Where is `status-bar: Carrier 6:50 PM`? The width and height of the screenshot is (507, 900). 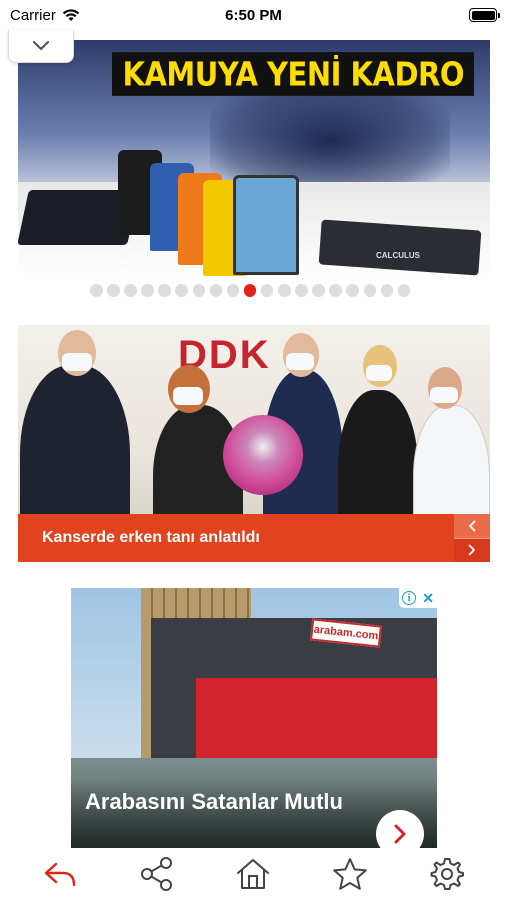
status-bar: Carrier 6:50 PM is located at coordinates (253, 15).